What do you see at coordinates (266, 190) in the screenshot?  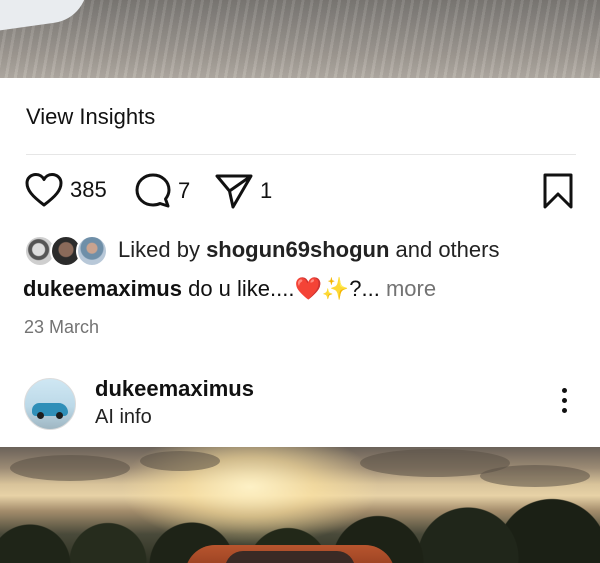 I see `share-count: 1` at bounding box center [266, 190].